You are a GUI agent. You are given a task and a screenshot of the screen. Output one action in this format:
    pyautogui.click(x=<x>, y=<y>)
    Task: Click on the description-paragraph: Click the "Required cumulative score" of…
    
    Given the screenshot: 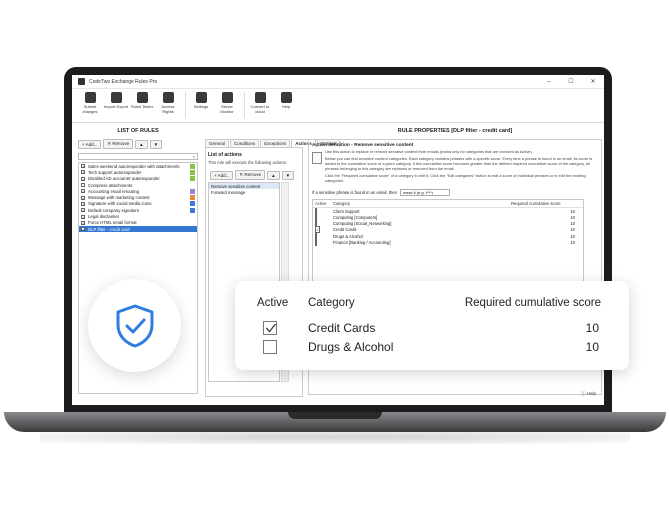 What is the action you would take?
    pyautogui.click(x=455, y=178)
    